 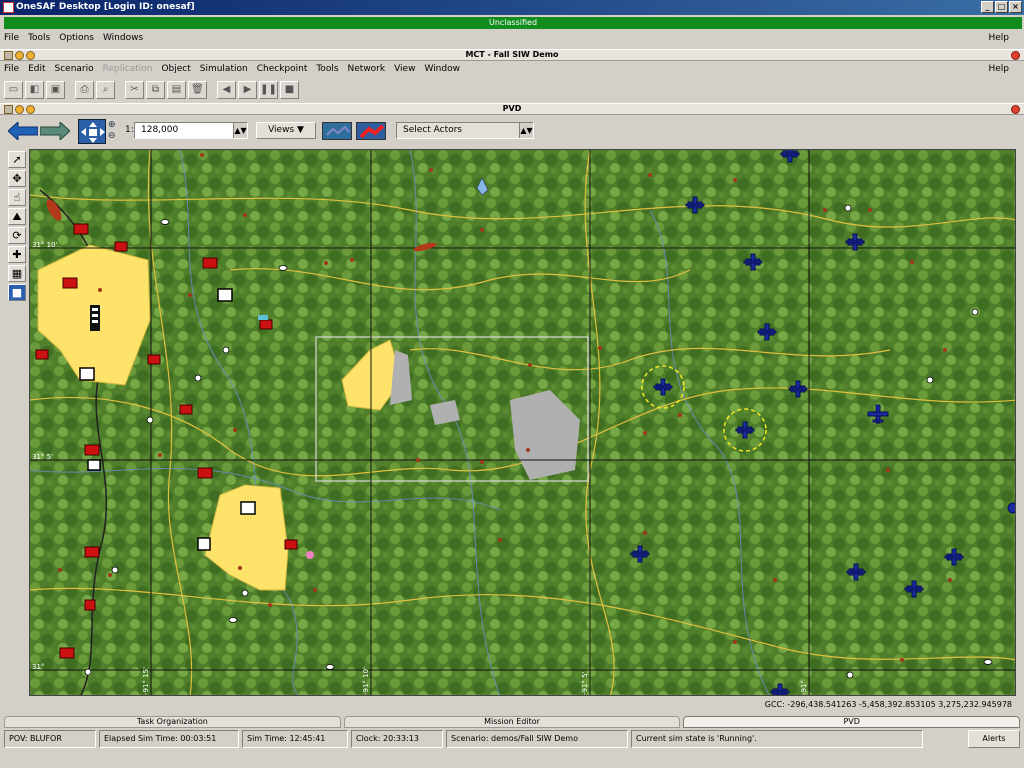 I want to click on mct-menu-replication: Replication, so click(x=127, y=69).